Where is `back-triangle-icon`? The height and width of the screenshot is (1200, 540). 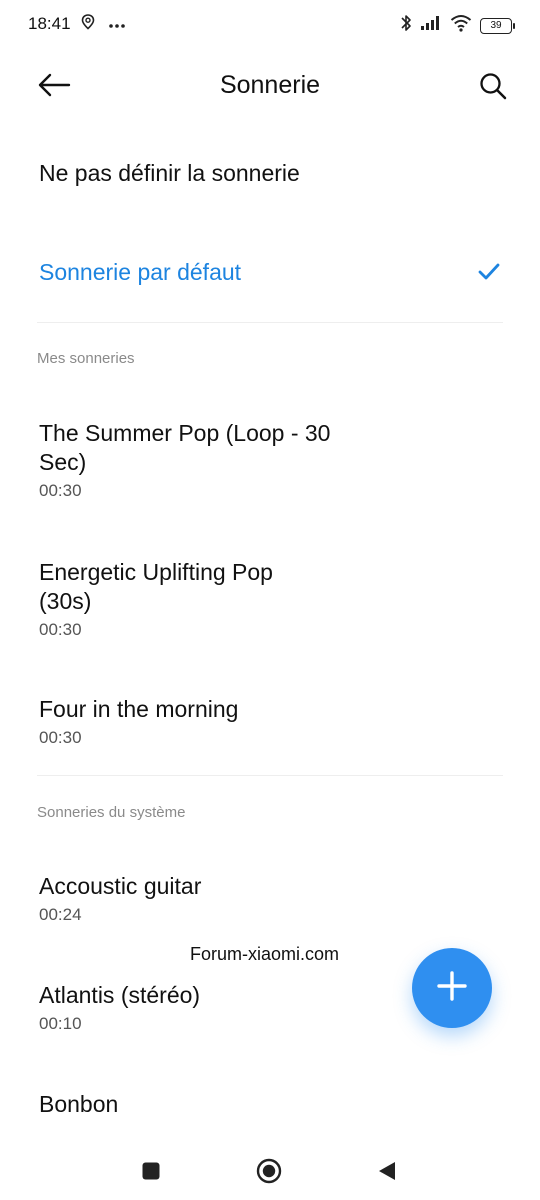
back-triangle-icon is located at coordinates (387, 1171).